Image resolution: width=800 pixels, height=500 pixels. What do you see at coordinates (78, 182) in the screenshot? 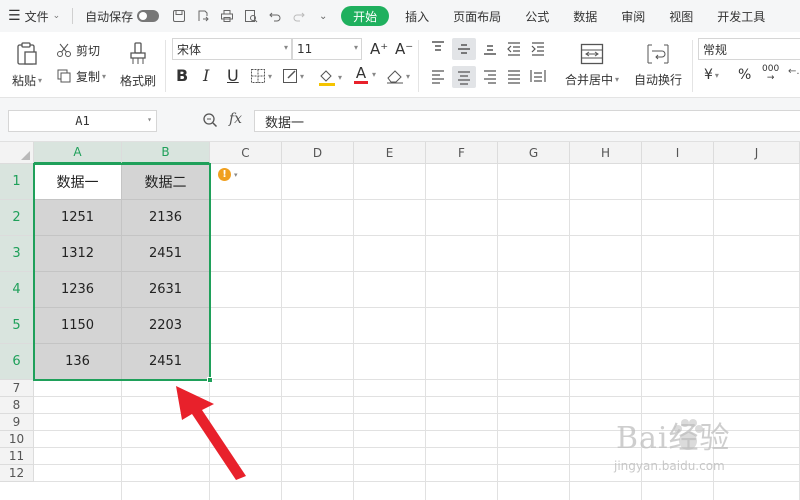
I see `cell-a1: 数据一` at bounding box center [78, 182].